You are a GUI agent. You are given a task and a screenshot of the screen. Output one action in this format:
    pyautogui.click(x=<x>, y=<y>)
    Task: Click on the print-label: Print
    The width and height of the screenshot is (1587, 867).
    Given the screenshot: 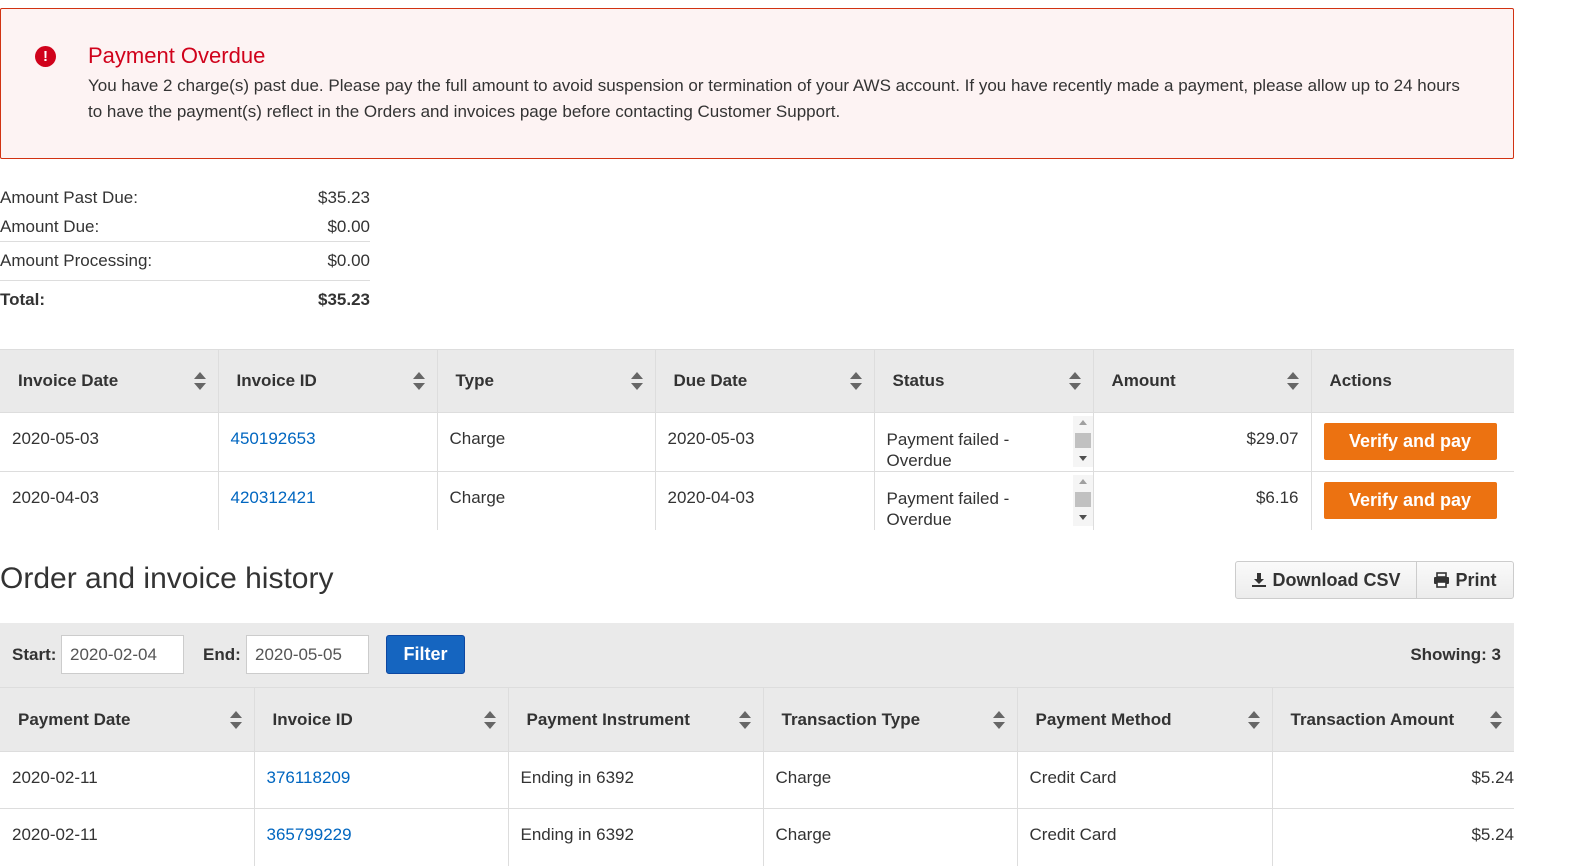 What is the action you would take?
    pyautogui.click(x=1476, y=579)
    